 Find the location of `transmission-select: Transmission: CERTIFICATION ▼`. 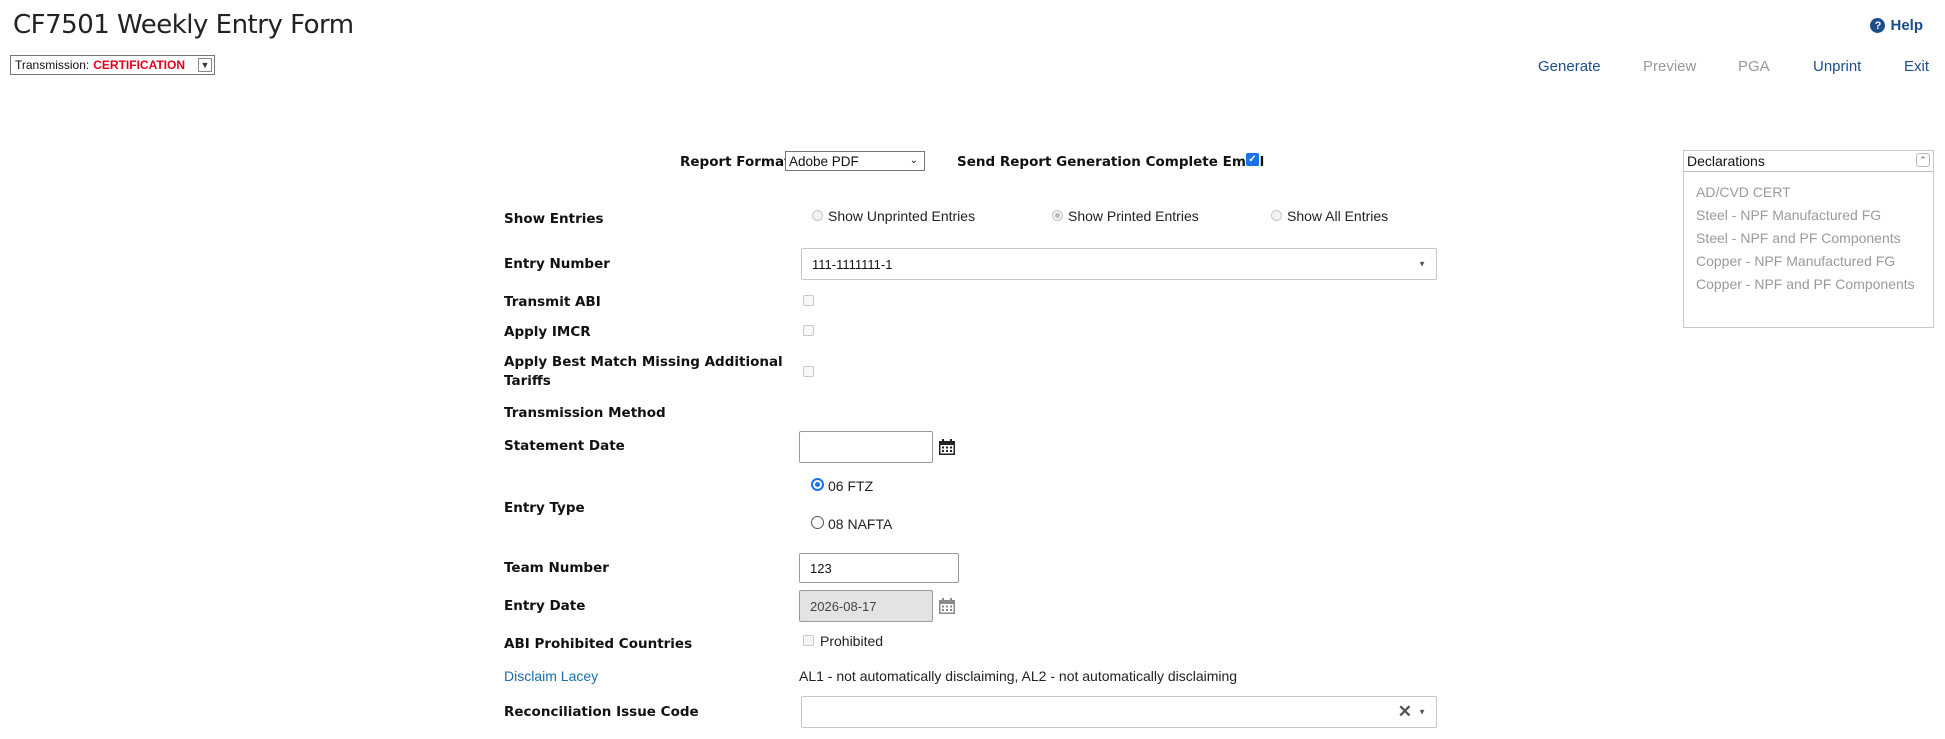

transmission-select: Transmission: CERTIFICATION ▼ is located at coordinates (112, 65).